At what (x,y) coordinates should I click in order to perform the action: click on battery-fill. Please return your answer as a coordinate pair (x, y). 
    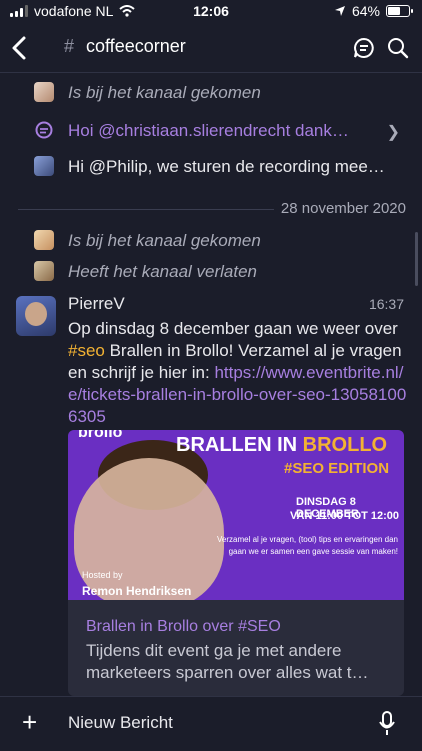
    Looking at the image, I should click on (394, 11).